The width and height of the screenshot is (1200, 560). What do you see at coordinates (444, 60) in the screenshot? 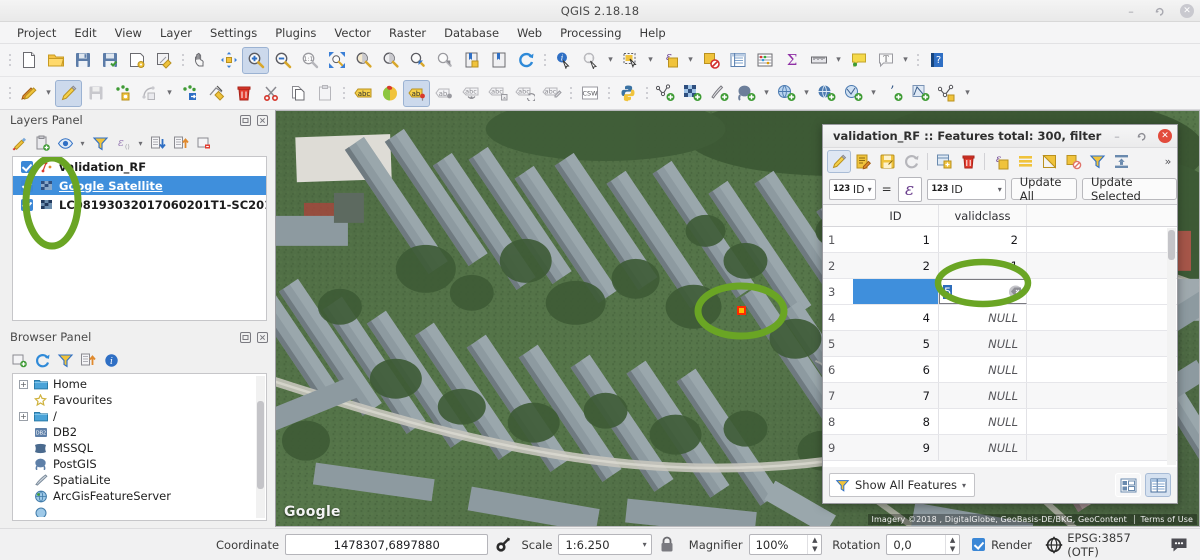
I see `zoom-next-icon` at bounding box center [444, 60].